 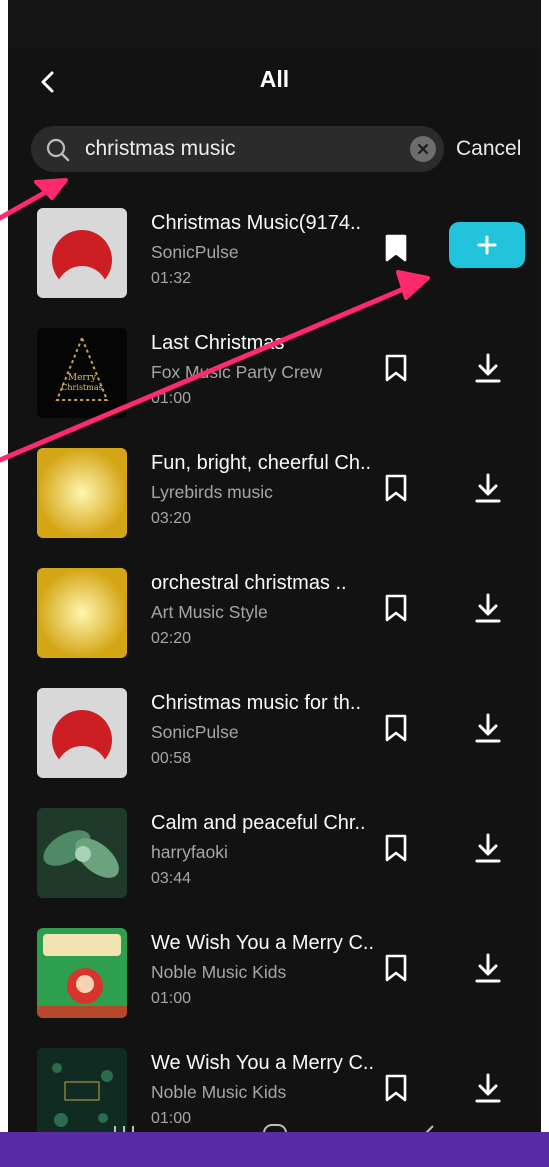 I want to click on track-title: Calm and peaceful Chr.., so click(x=258, y=823).